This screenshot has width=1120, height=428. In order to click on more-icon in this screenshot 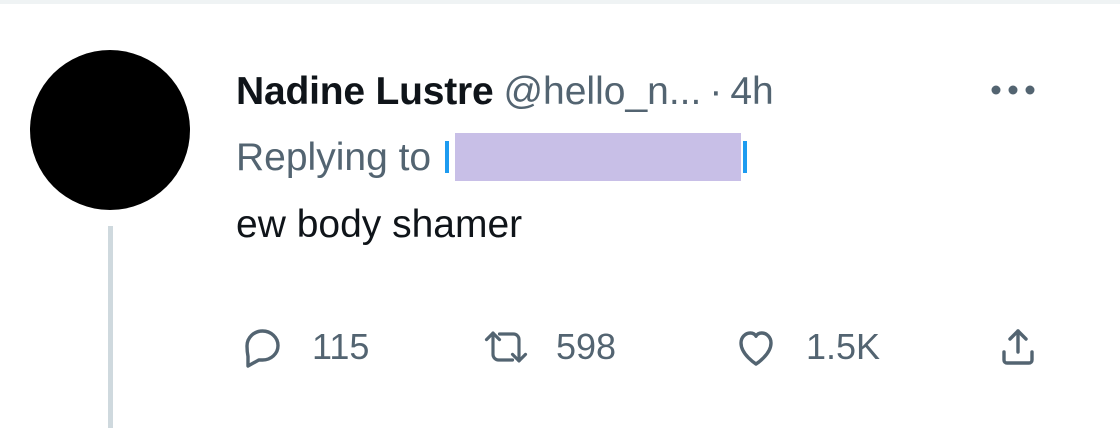, I will do `click(1013, 90)`.